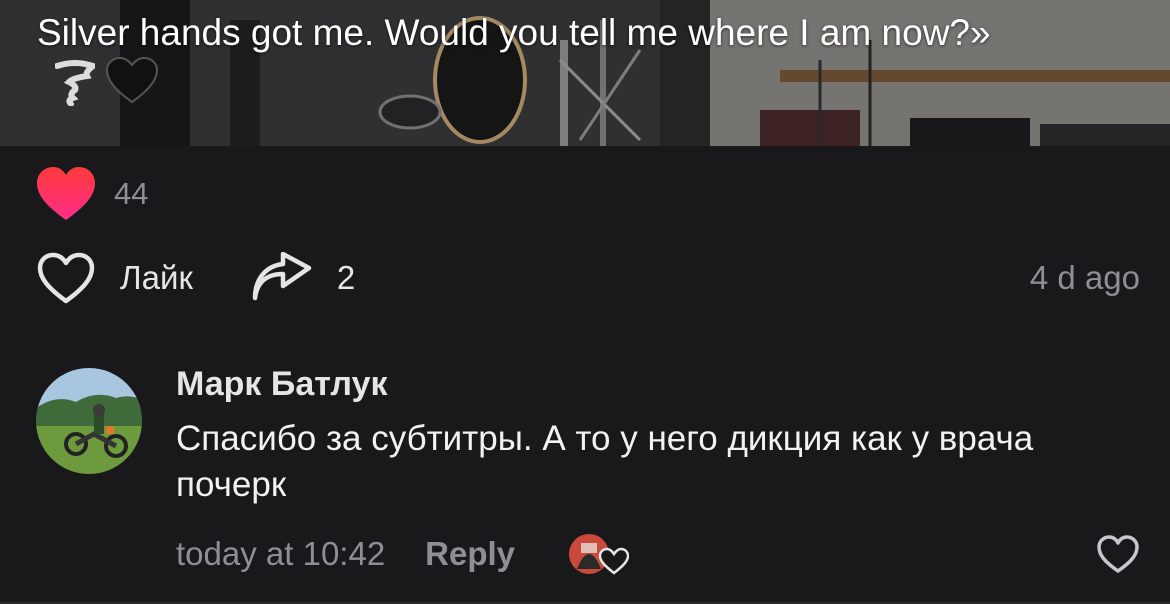 The height and width of the screenshot is (604, 1170). Describe the element at coordinates (77, 83) in the screenshot. I see `tornado-emoji-icon` at that location.